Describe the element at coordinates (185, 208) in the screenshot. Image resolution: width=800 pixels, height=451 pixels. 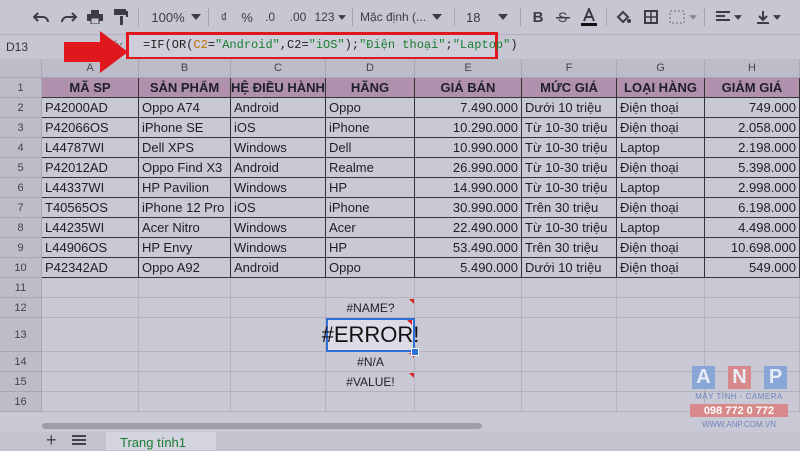
I see `table-cell: iPhone 12 Pro` at that location.